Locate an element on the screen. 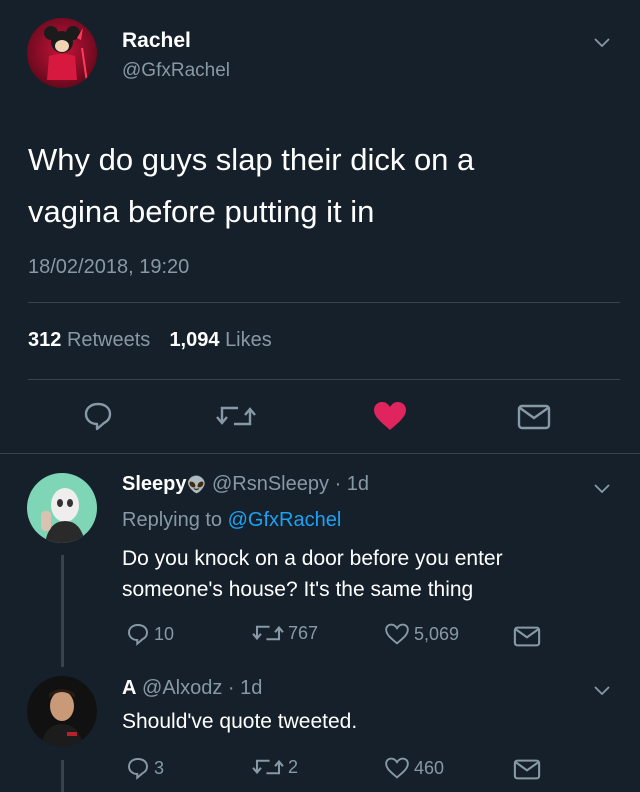  retweets-label: Retweets is located at coordinates (108, 340).